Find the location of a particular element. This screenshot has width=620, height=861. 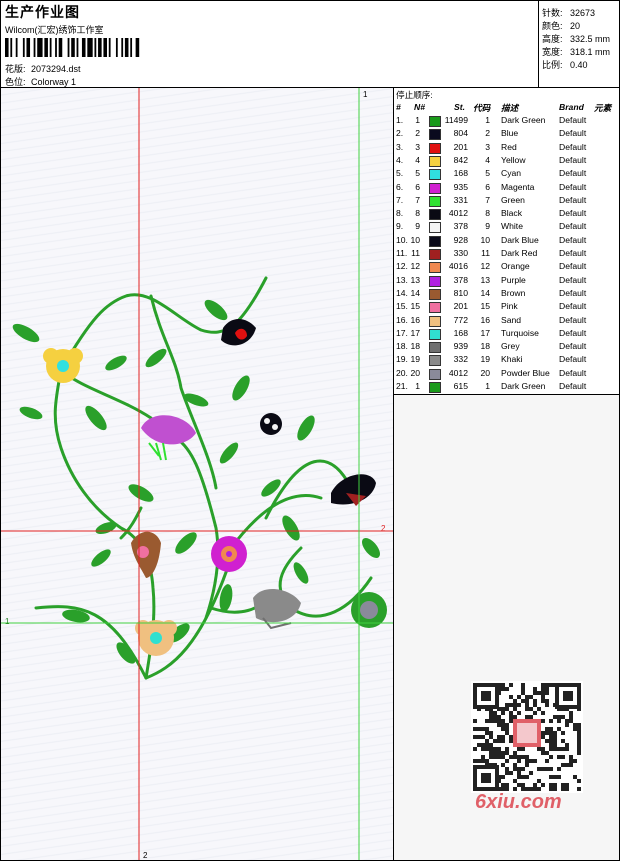

row-needle: 5 is located at coordinates (417, 173).